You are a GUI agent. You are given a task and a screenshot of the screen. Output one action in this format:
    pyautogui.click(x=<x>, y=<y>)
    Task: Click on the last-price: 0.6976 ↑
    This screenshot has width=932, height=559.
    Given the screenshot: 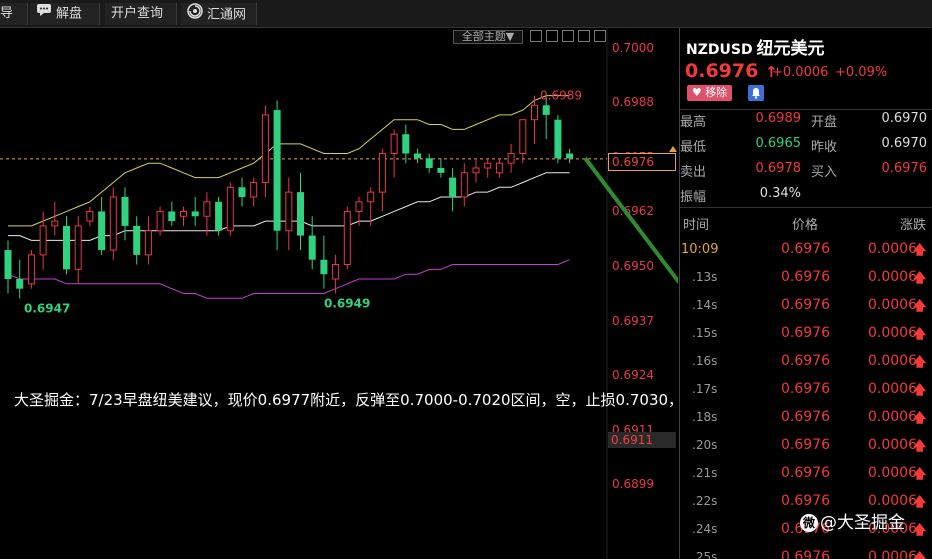 What is the action you would take?
    pyautogui.click(x=731, y=71)
    